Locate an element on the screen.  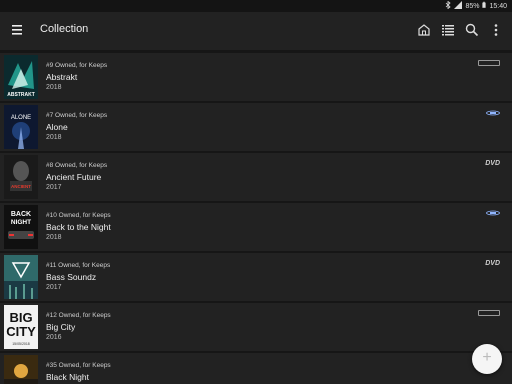
more-vert-icon is located at coordinates (496, 30).